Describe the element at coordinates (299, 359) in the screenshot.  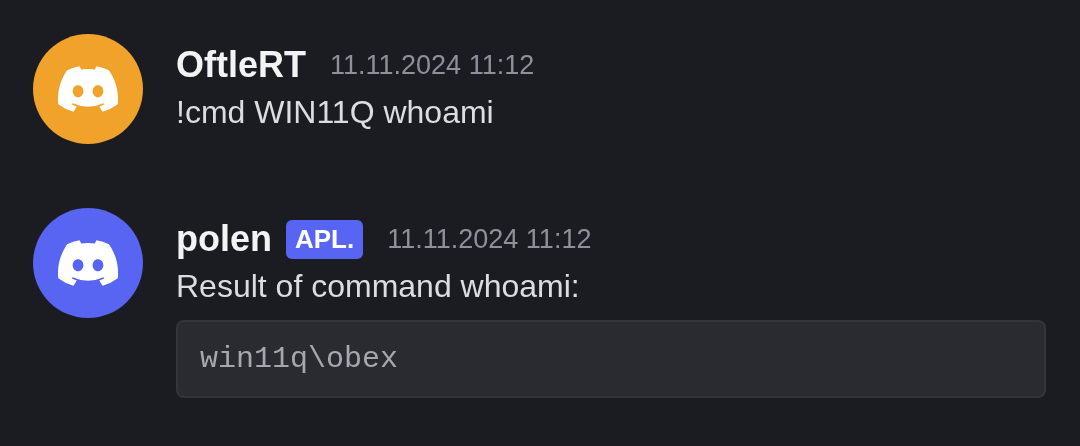
I see `code-text: win11q\obex` at that location.